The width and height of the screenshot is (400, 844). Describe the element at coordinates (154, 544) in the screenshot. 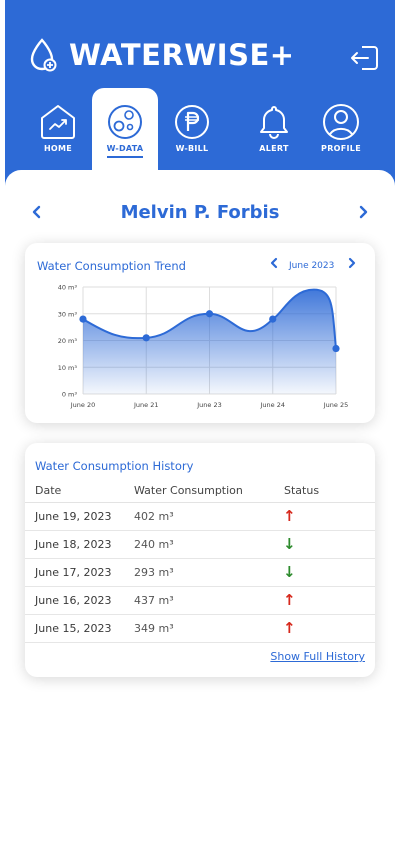

I see `cell-consumption: 240 m³` at that location.